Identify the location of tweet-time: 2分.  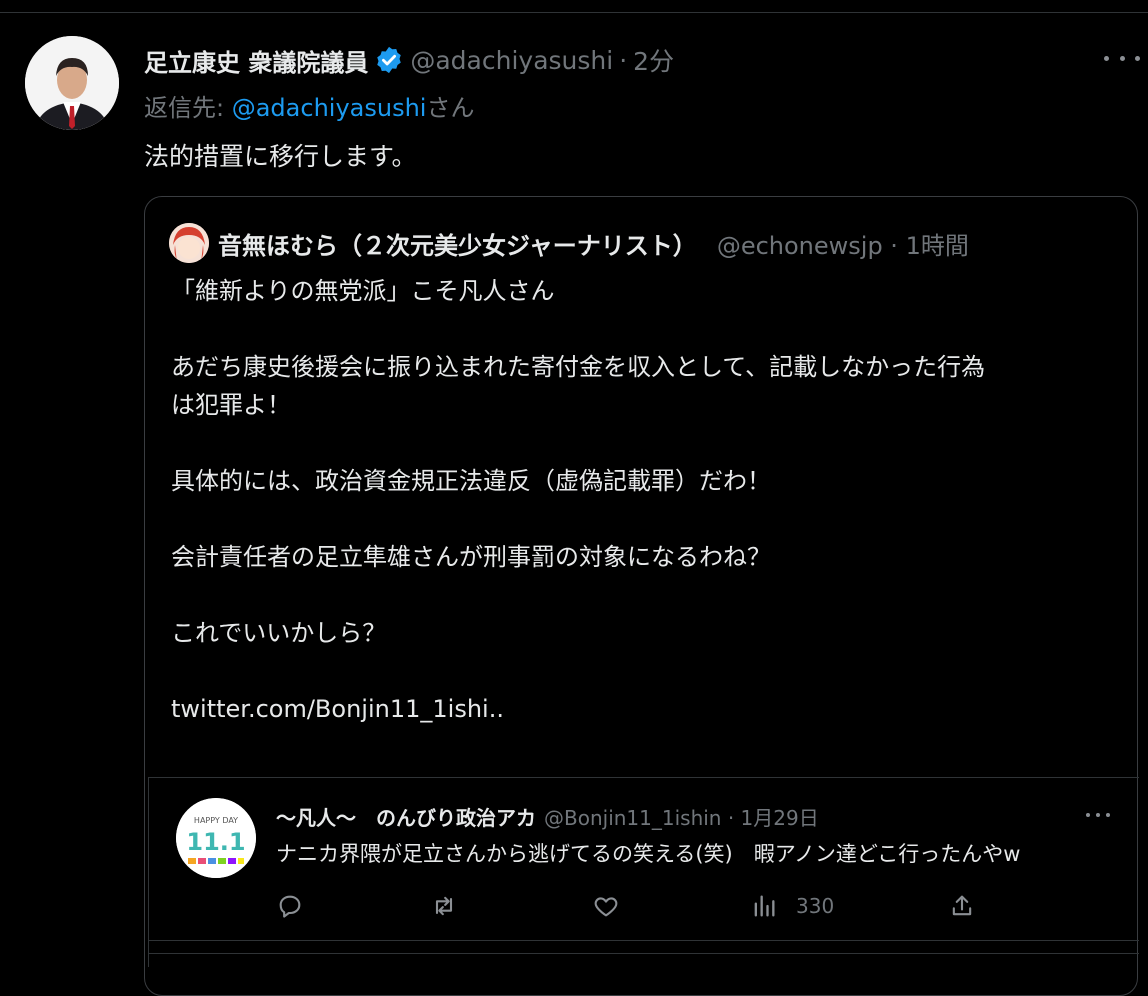
(653, 60).